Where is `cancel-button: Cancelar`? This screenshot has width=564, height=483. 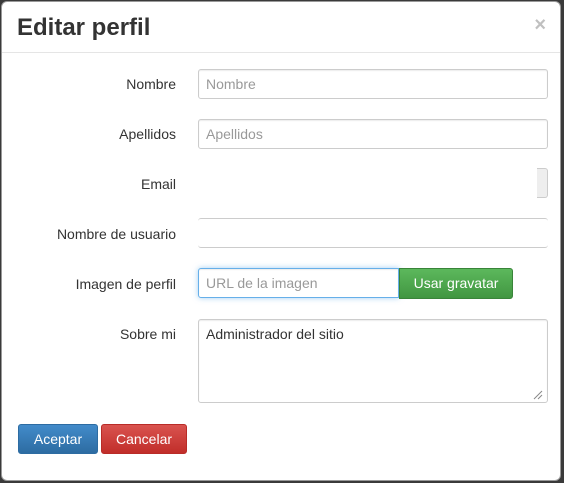
cancel-button: Cancelar is located at coordinates (144, 439).